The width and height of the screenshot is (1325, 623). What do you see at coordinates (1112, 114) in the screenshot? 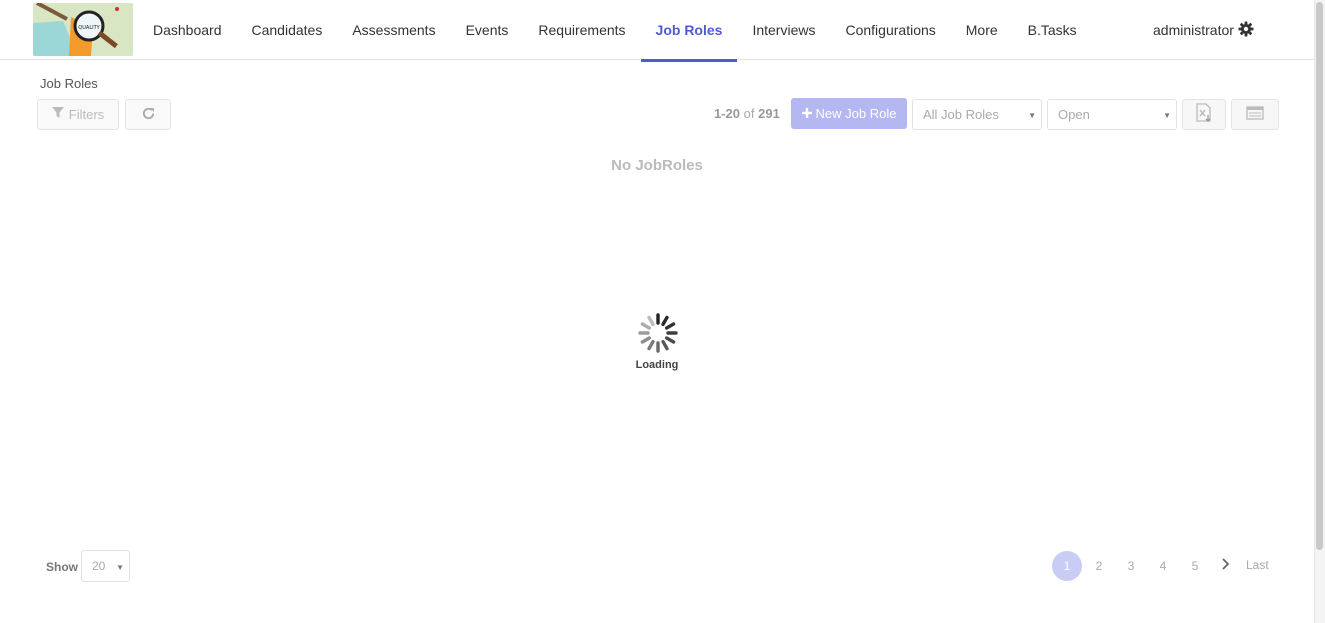
I see `status-select: Open ▼` at bounding box center [1112, 114].